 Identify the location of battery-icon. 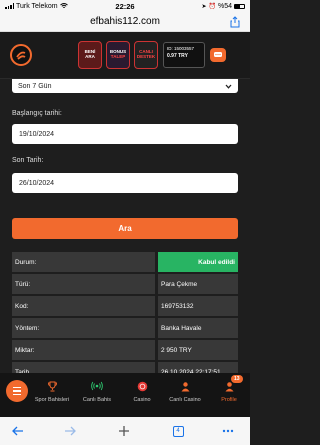
(239, 6).